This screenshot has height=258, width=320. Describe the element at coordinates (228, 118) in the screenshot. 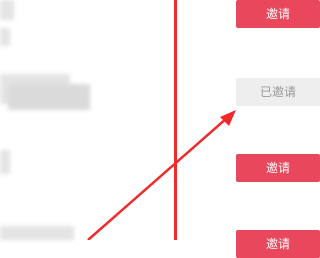

I see `annotation-arrow-head` at that location.